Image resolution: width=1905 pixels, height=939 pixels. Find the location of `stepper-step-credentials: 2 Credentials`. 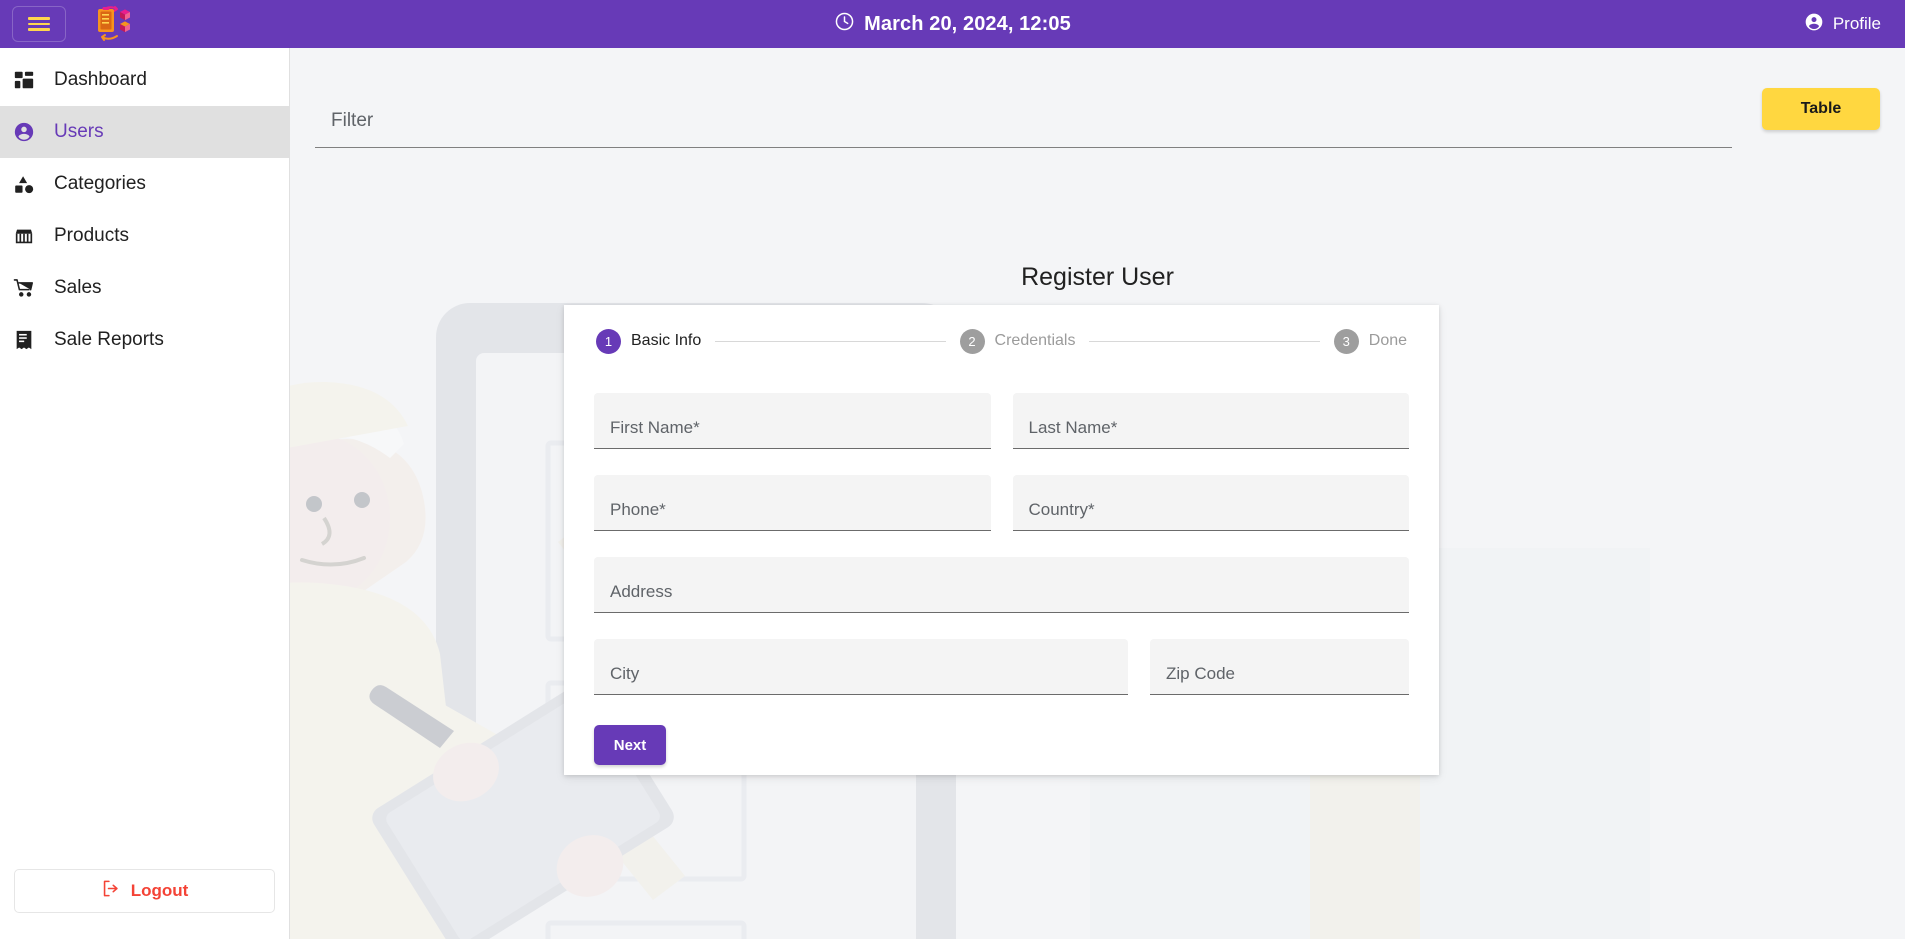

stepper-step-credentials: 2 Credentials is located at coordinates (1017, 341).